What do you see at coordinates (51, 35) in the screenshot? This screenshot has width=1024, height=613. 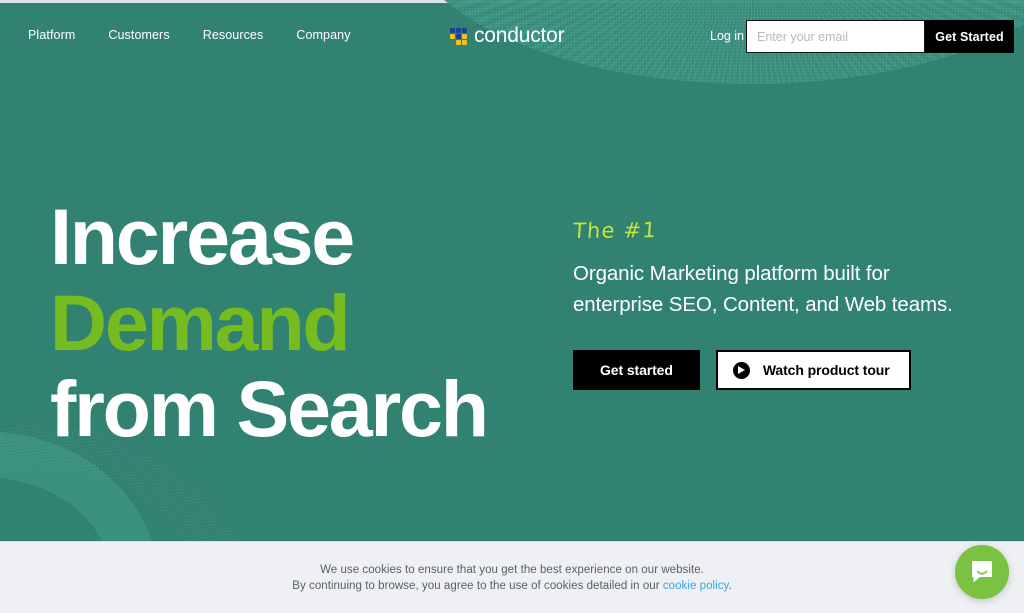 I see `nav-item-platform: Platform` at bounding box center [51, 35].